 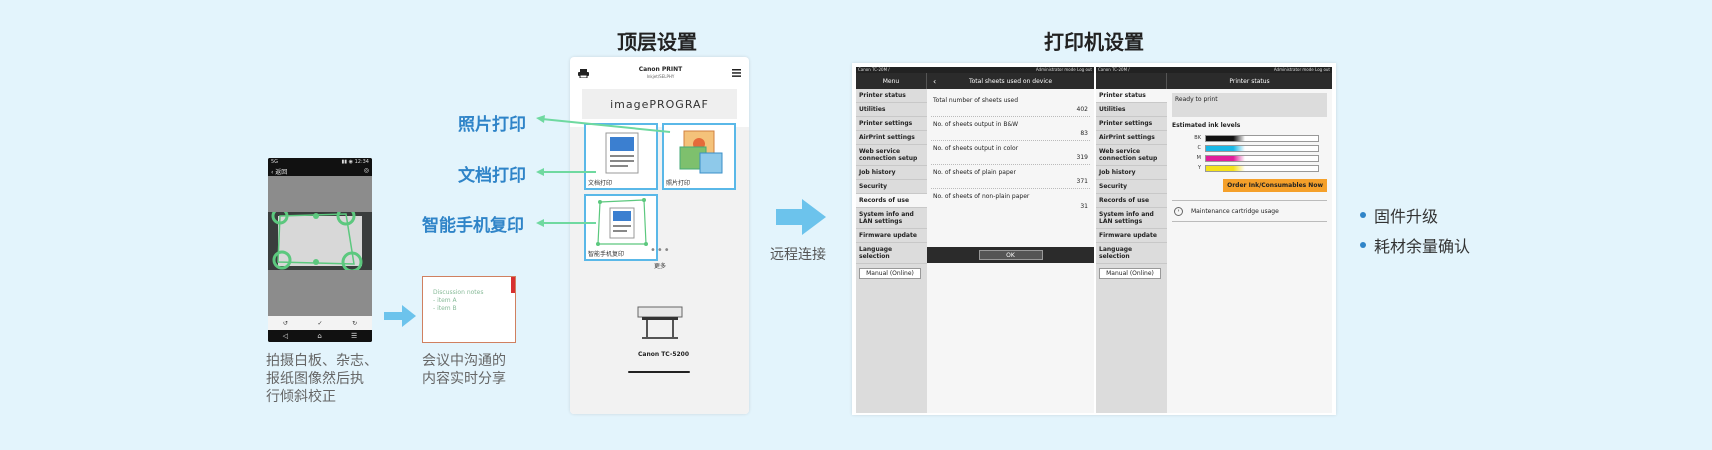 What do you see at coordinates (736, 73) in the screenshot?
I see `menu-icon` at bounding box center [736, 73].